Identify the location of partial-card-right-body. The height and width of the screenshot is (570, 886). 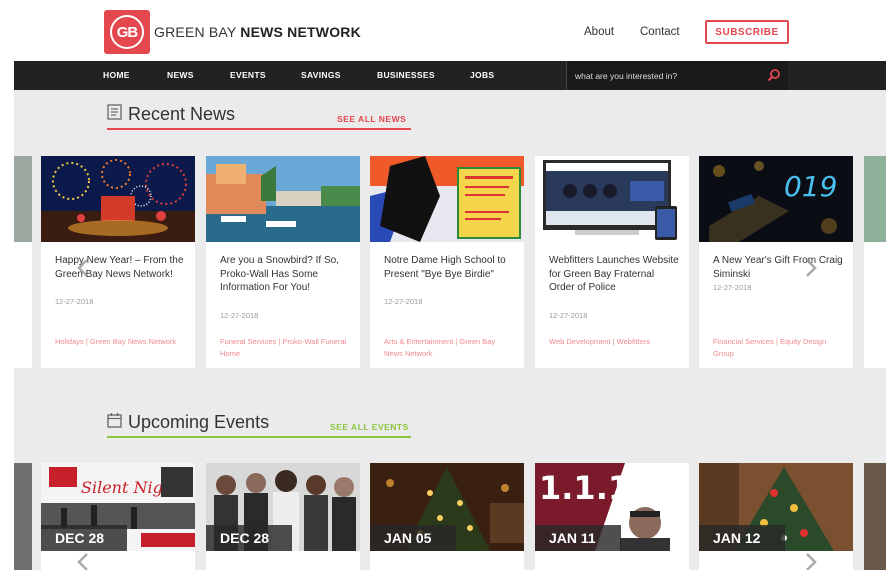
(875, 305).